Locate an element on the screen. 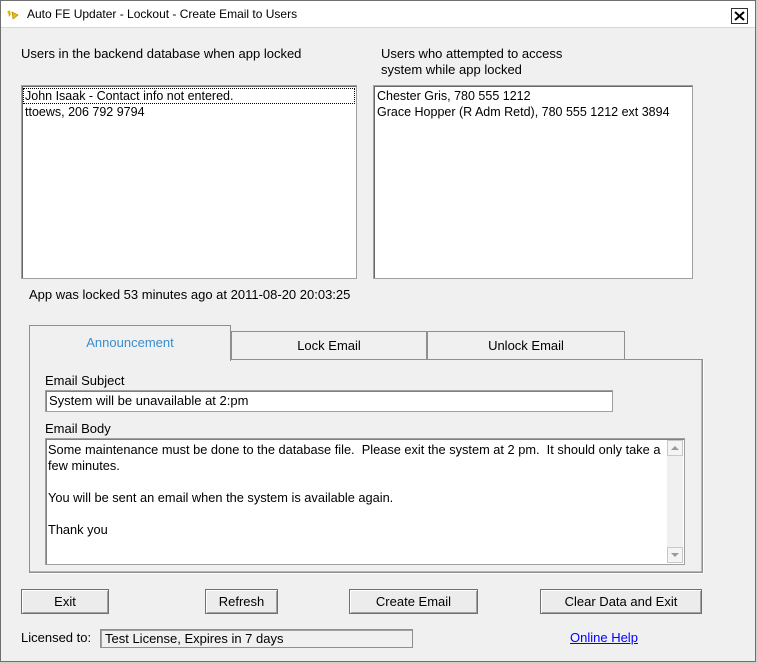 Image resolution: width=758 pixels, height=664 pixels. tab-announcement: Announcement is located at coordinates (130, 343).